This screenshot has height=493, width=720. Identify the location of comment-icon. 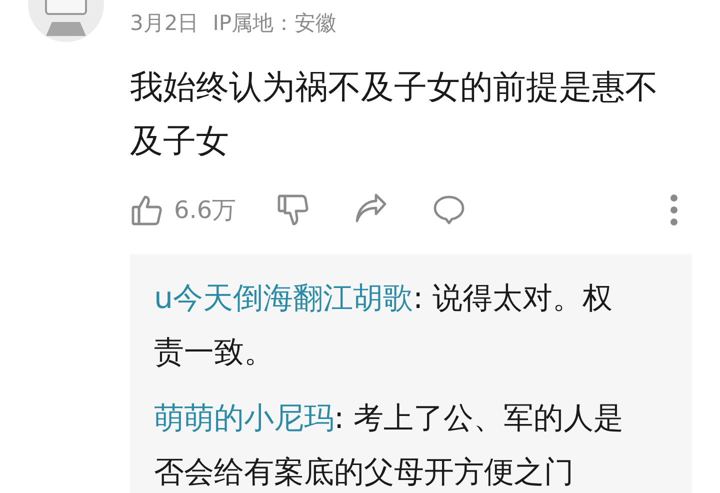
(449, 210).